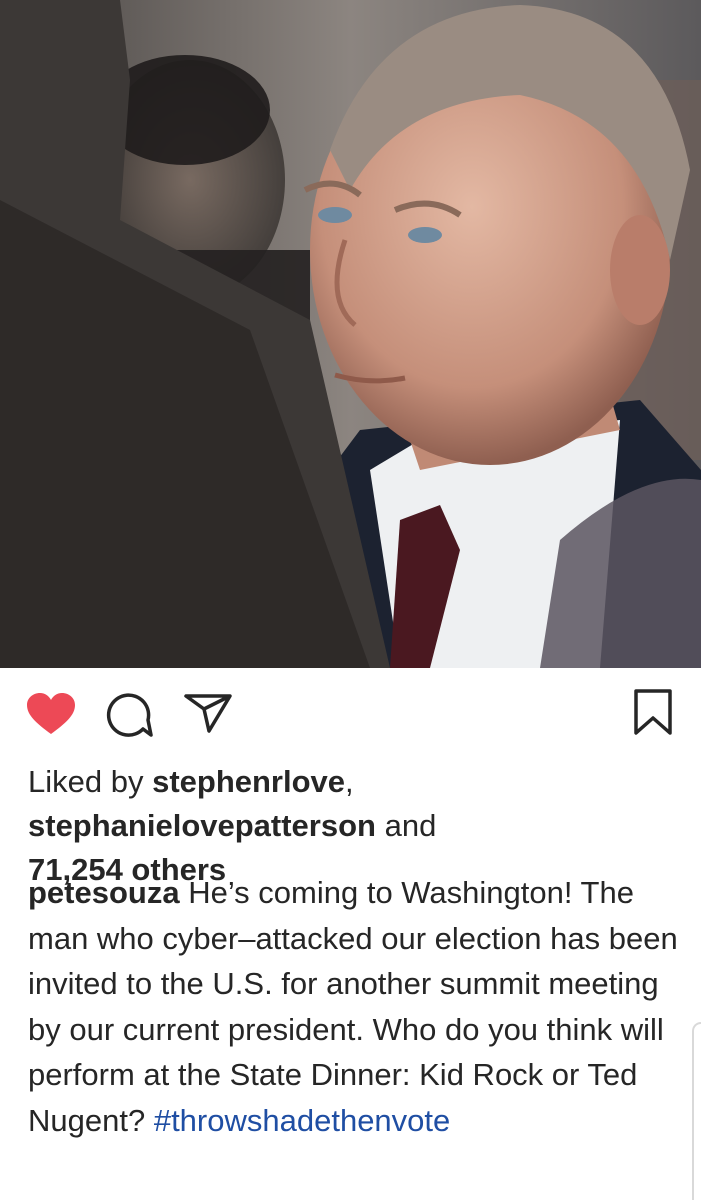 The width and height of the screenshot is (701, 1200). What do you see at coordinates (202, 825) in the screenshot?
I see `liker-username-2: stephanielovepatterson` at bounding box center [202, 825].